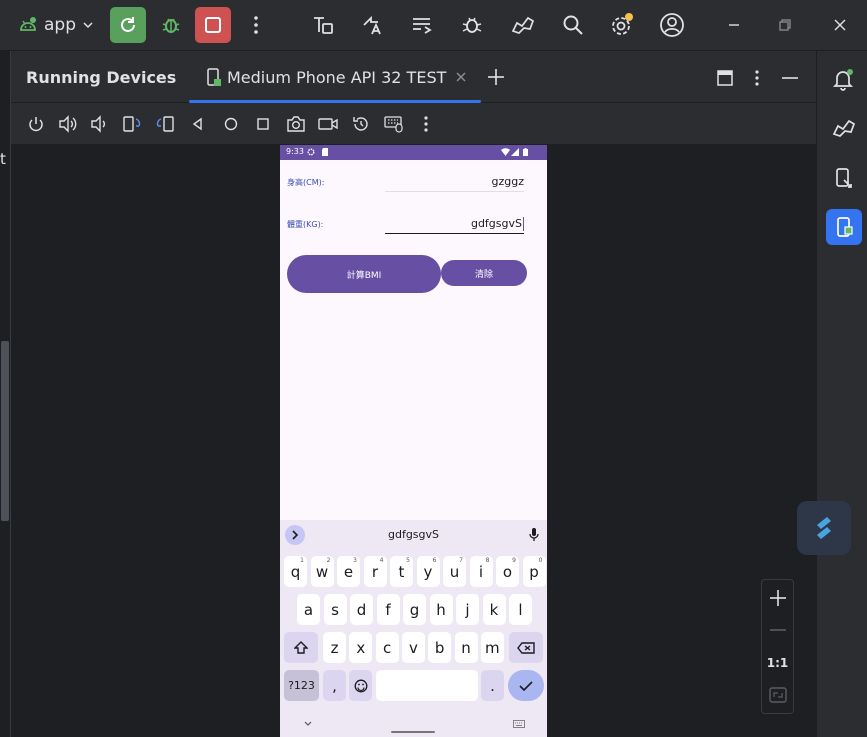 The image size is (867, 737). Describe the element at coordinates (165, 124) in the screenshot. I see `rotate-right-button` at that location.